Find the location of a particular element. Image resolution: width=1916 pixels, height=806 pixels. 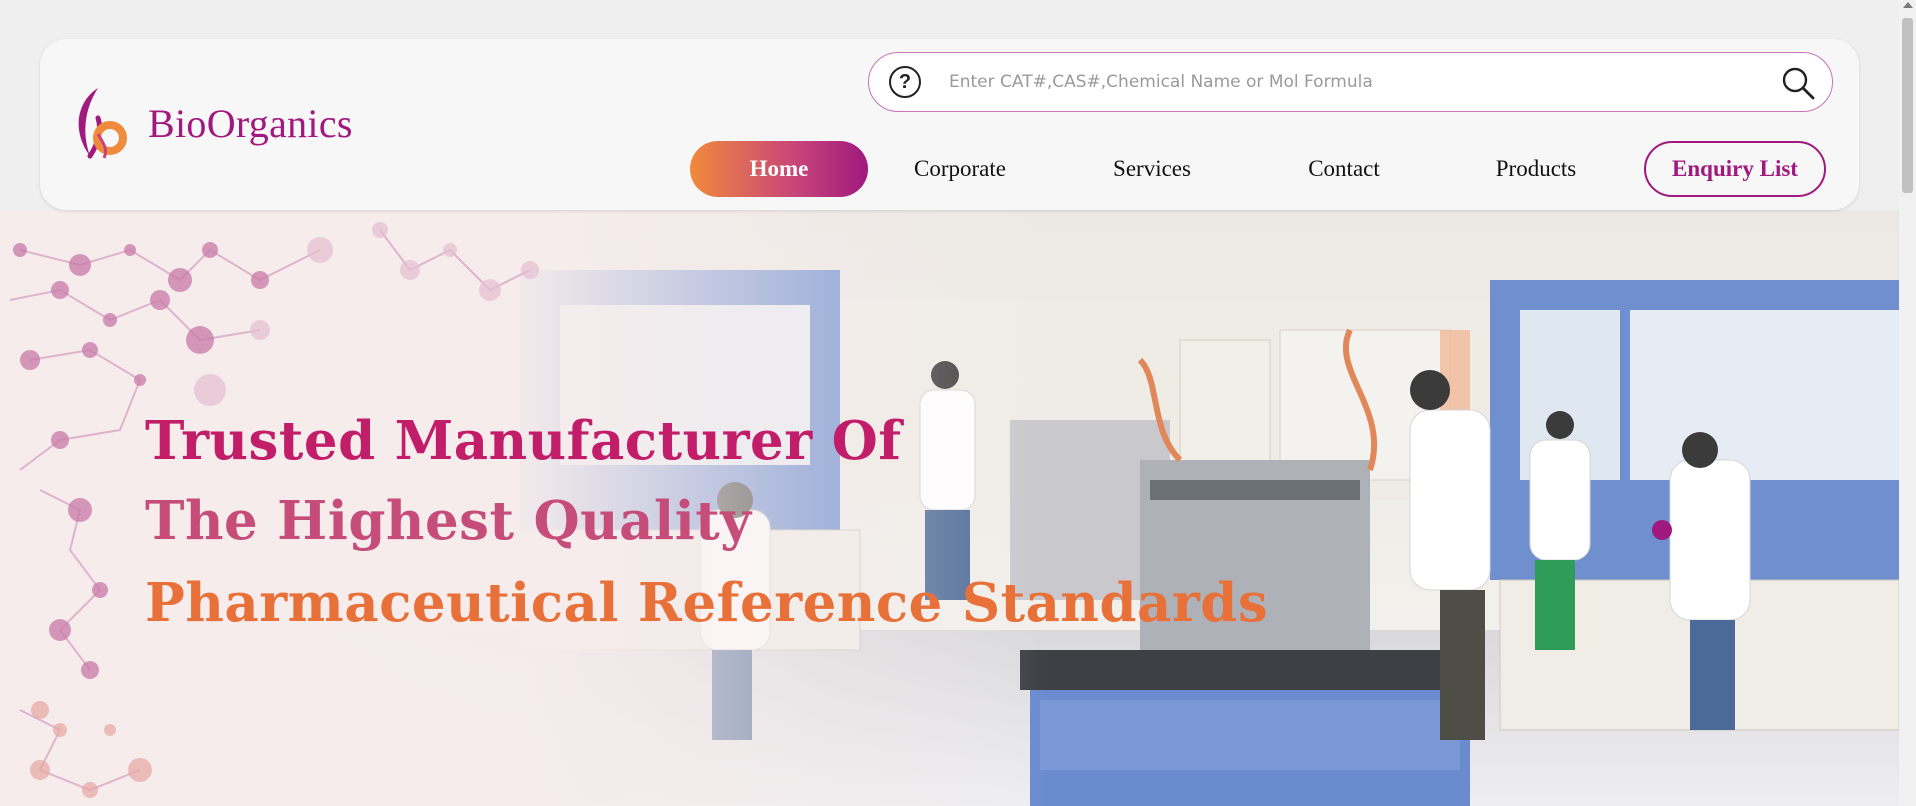

search-bar: ? is located at coordinates (1350, 82).